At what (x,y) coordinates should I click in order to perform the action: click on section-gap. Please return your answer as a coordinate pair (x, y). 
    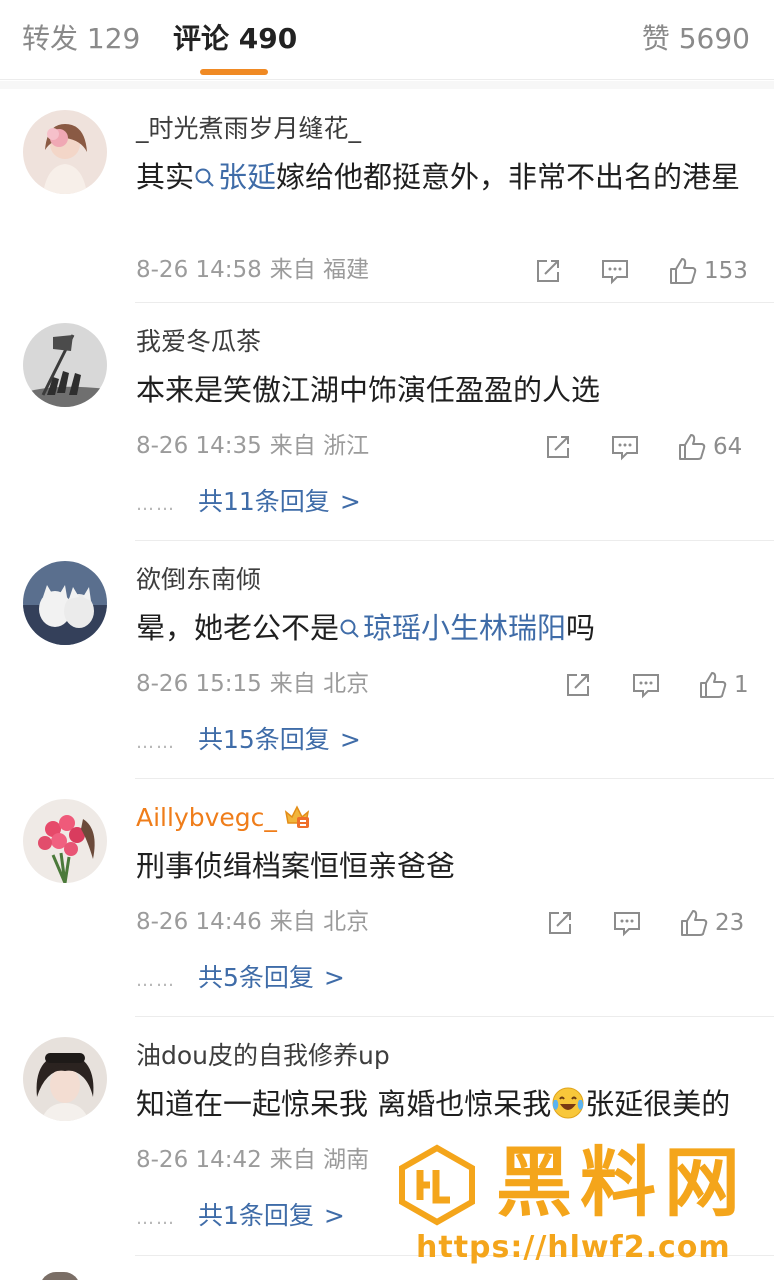
    Looking at the image, I should click on (387, 85).